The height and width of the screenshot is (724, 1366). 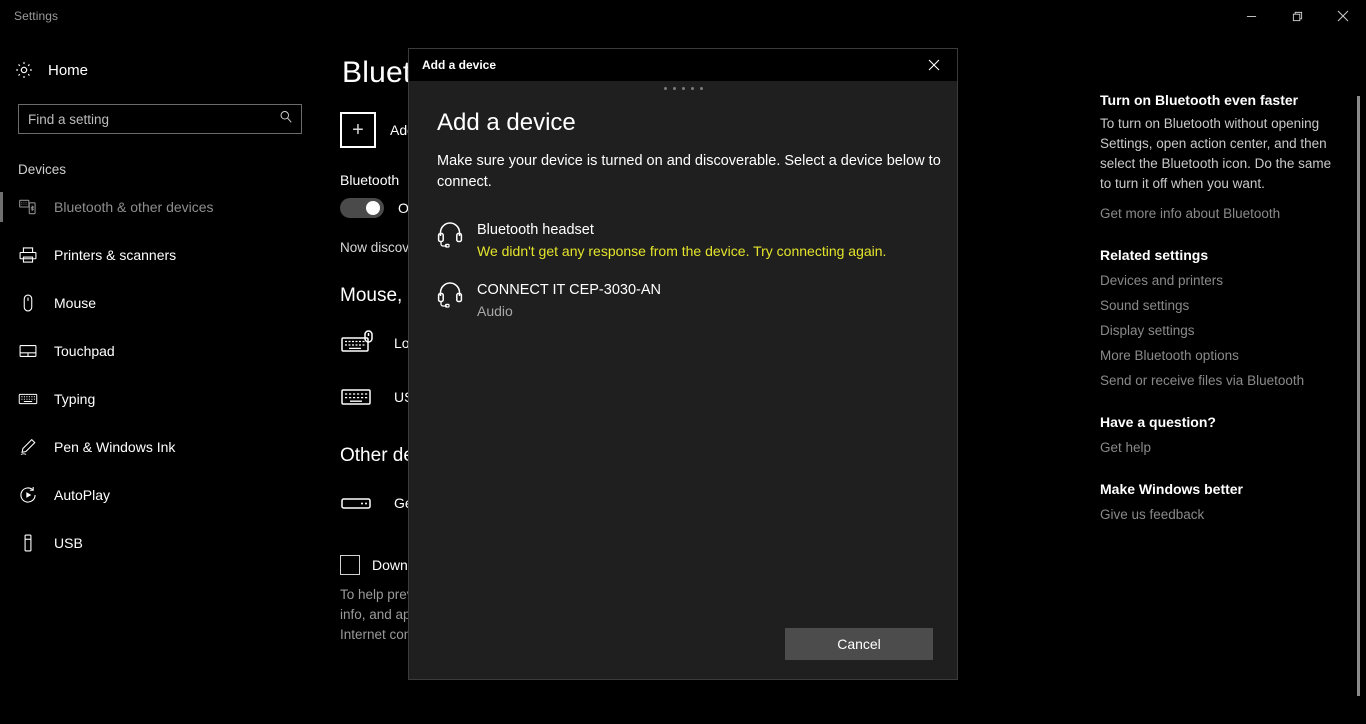 What do you see at coordinates (115, 447) in the screenshot?
I see `sidebar-item-label: Pen & Windows Ink` at bounding box center [115, 447].